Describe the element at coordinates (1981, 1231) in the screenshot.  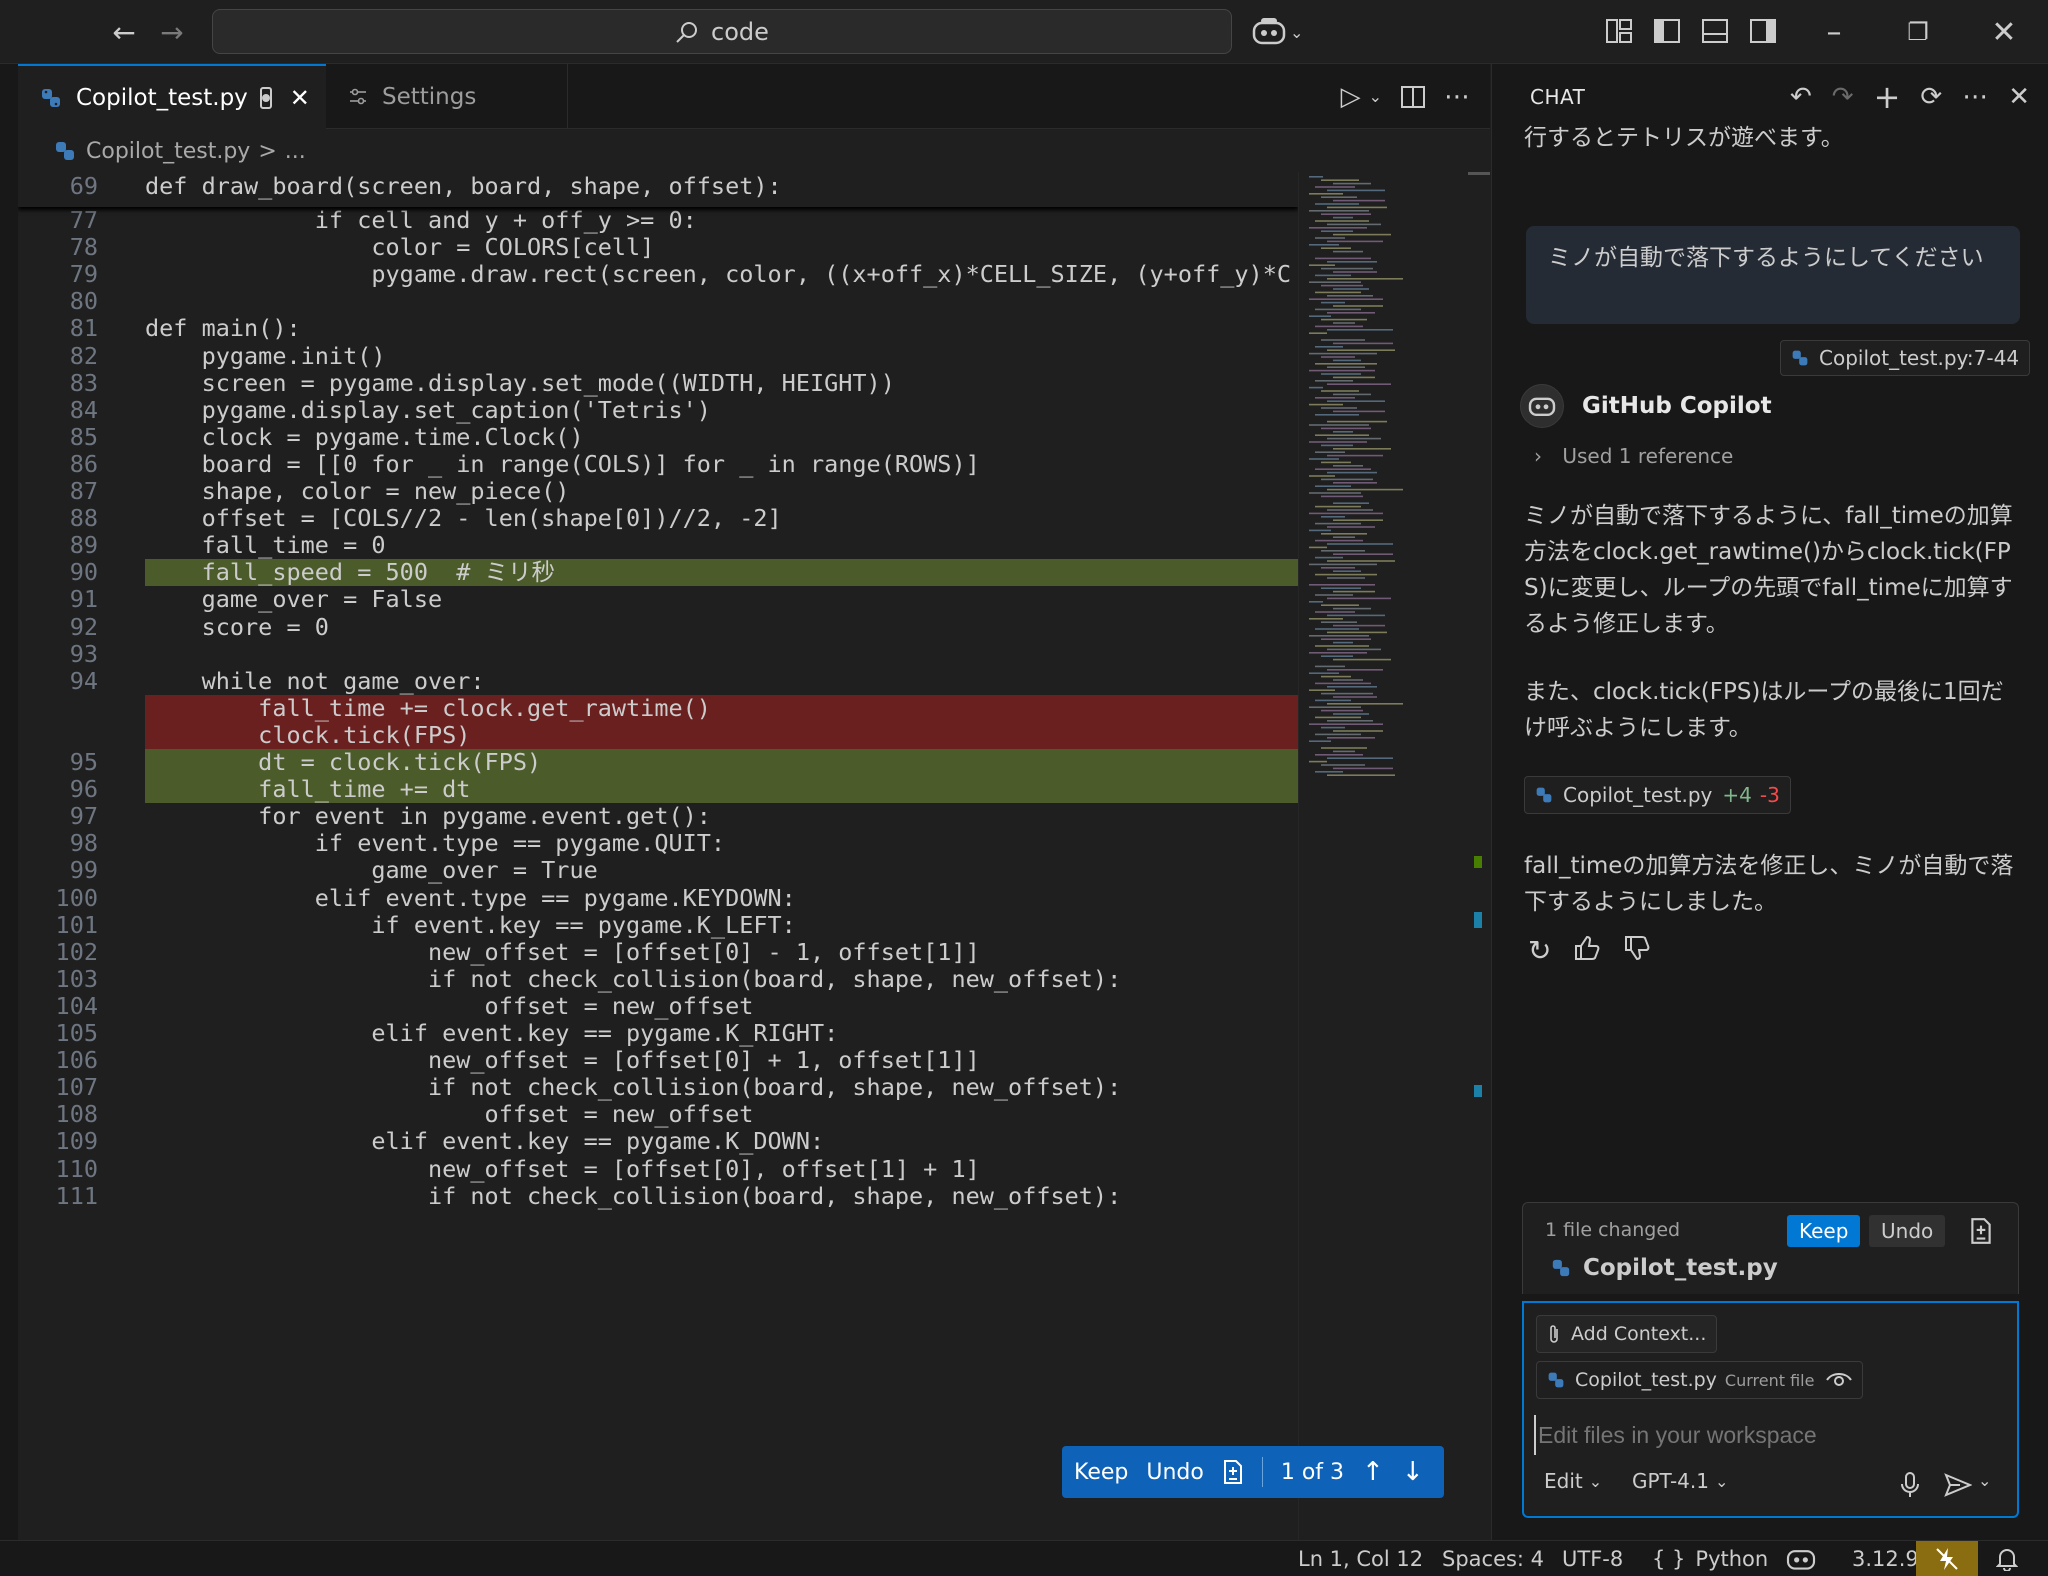
I see `view-diff-icon` at that location.